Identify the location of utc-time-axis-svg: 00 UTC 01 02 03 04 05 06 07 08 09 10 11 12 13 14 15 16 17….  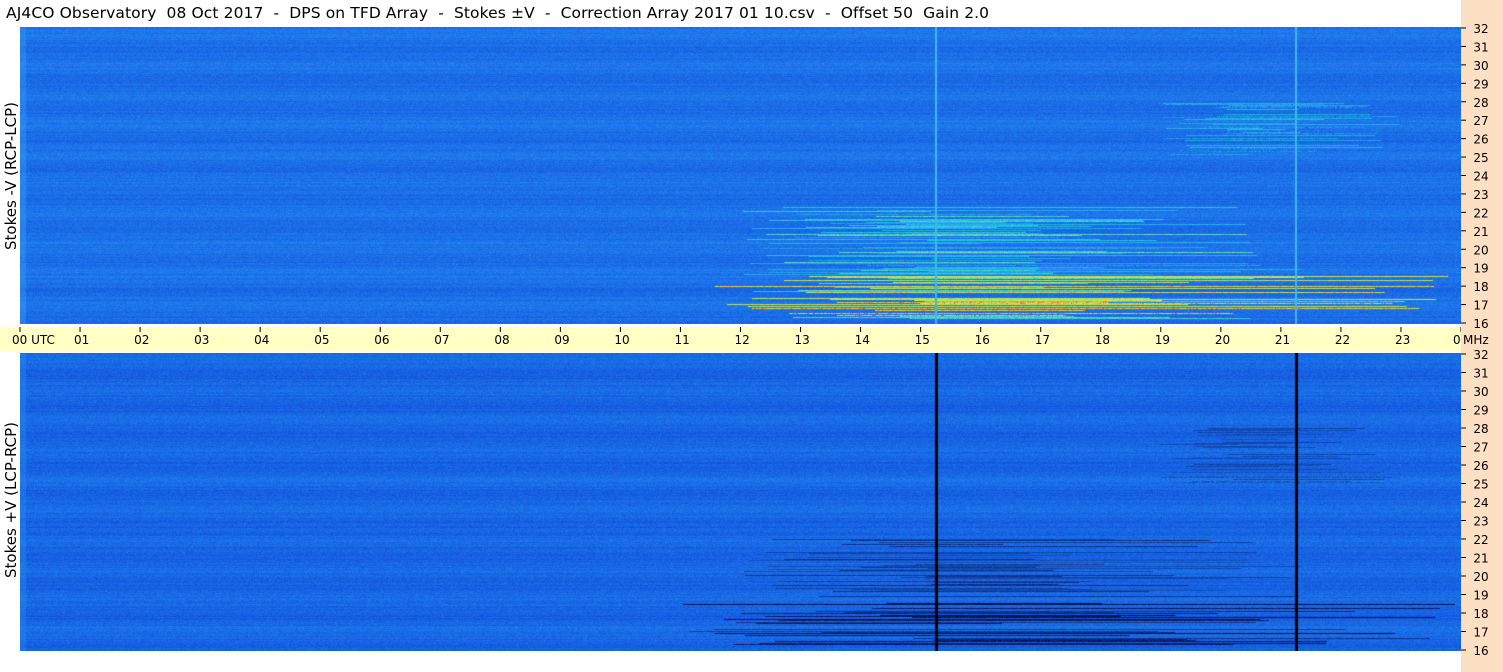
(736, 337).